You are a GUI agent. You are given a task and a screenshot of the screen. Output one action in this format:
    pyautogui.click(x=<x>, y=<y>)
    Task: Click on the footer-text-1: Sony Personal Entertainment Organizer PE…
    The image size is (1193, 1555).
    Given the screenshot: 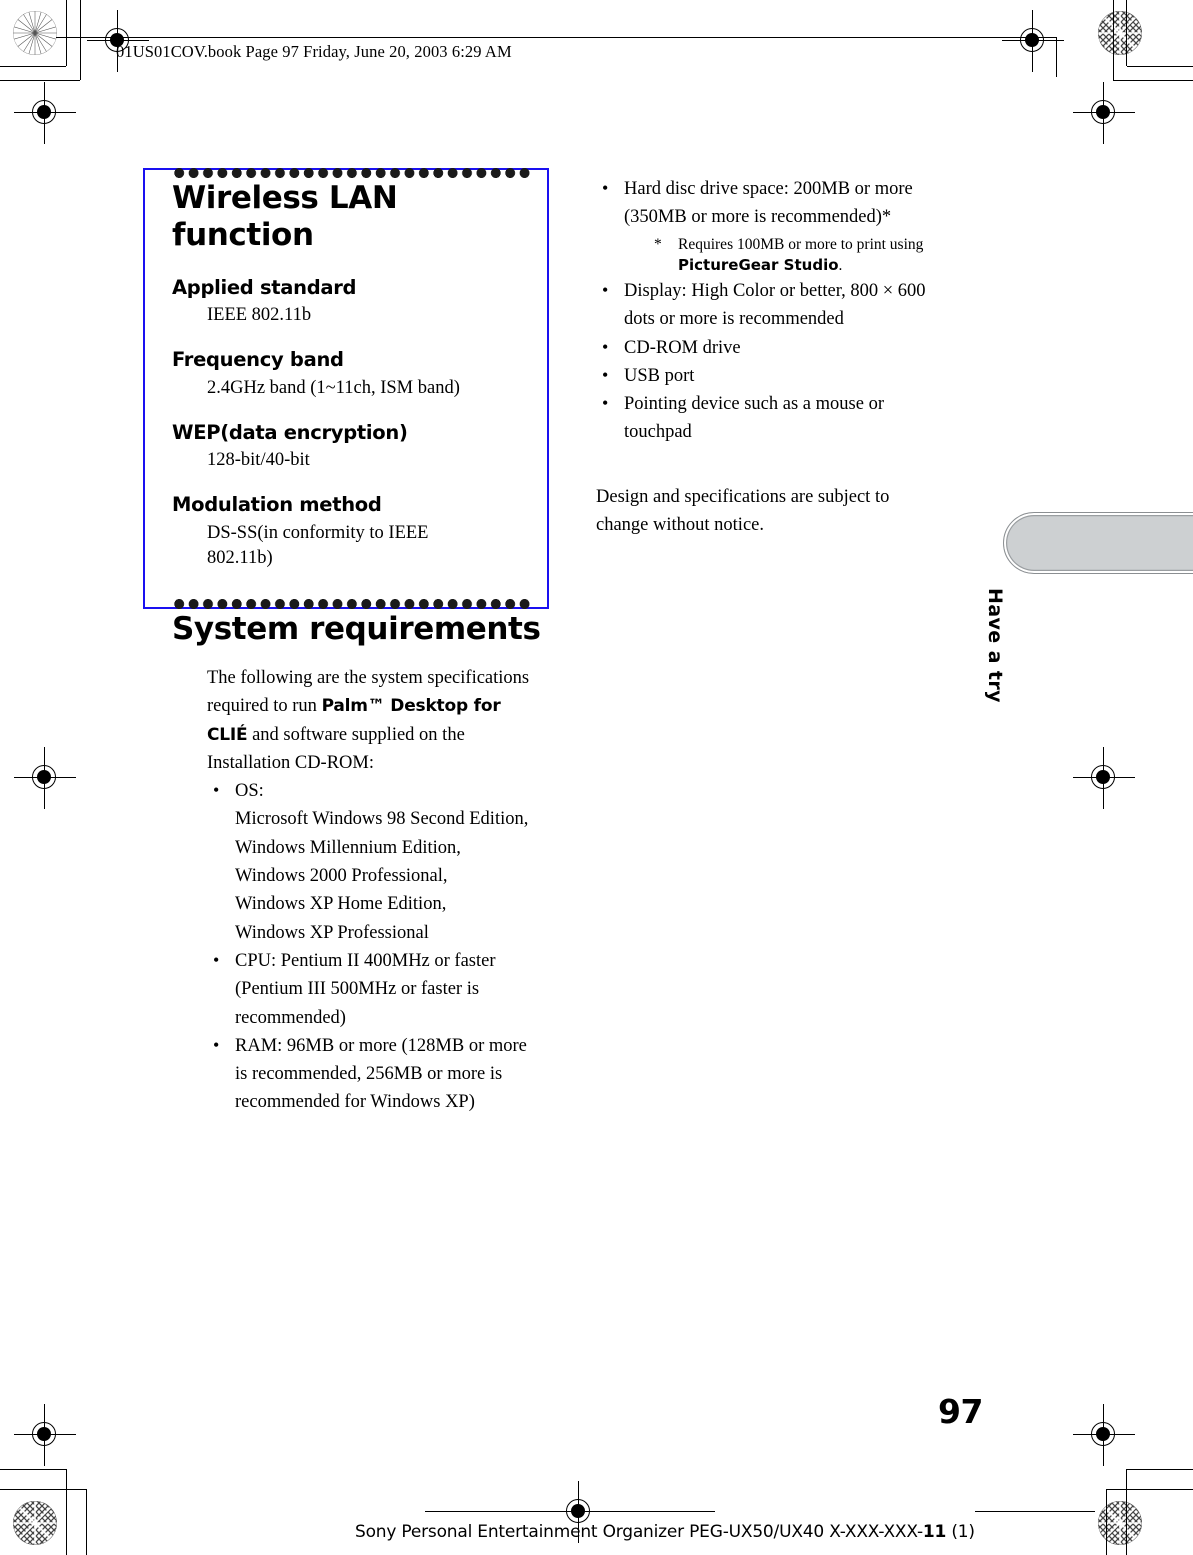 What is the action you would take?
    pyautogui.click(x=639, y=1532)
    